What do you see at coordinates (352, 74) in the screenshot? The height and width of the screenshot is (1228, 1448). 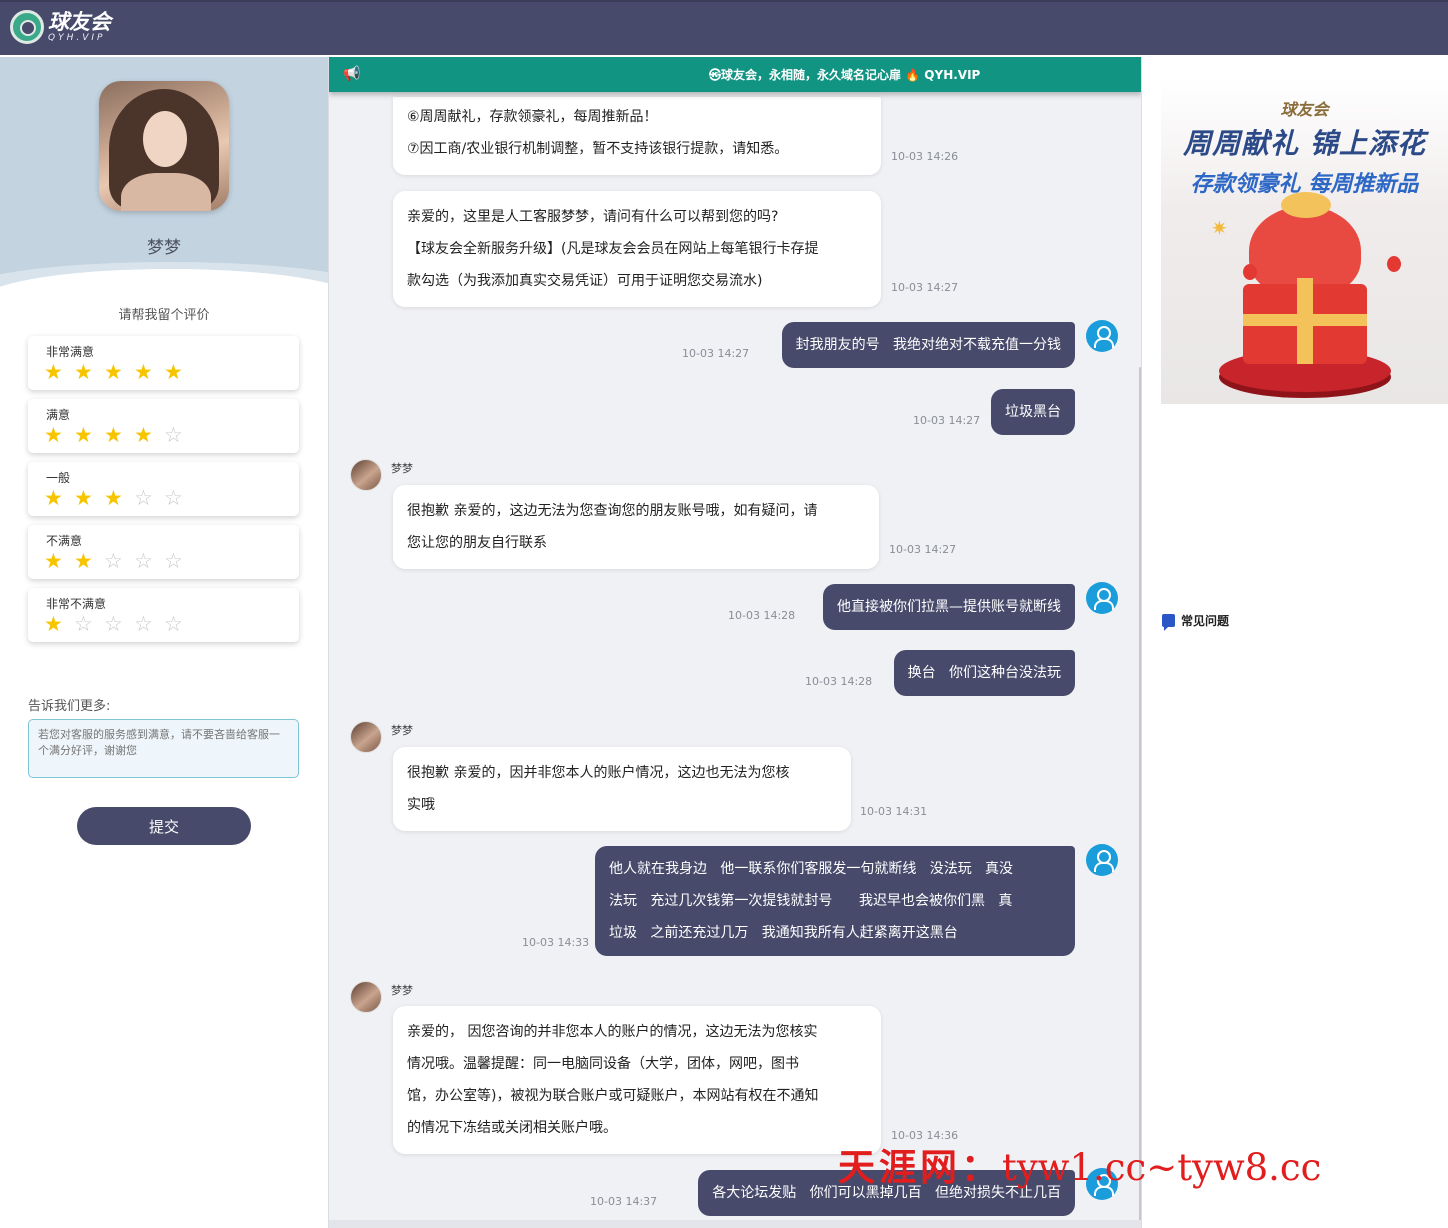 I see `megaphone-icon: 📢` at bounding box center [352, 74].